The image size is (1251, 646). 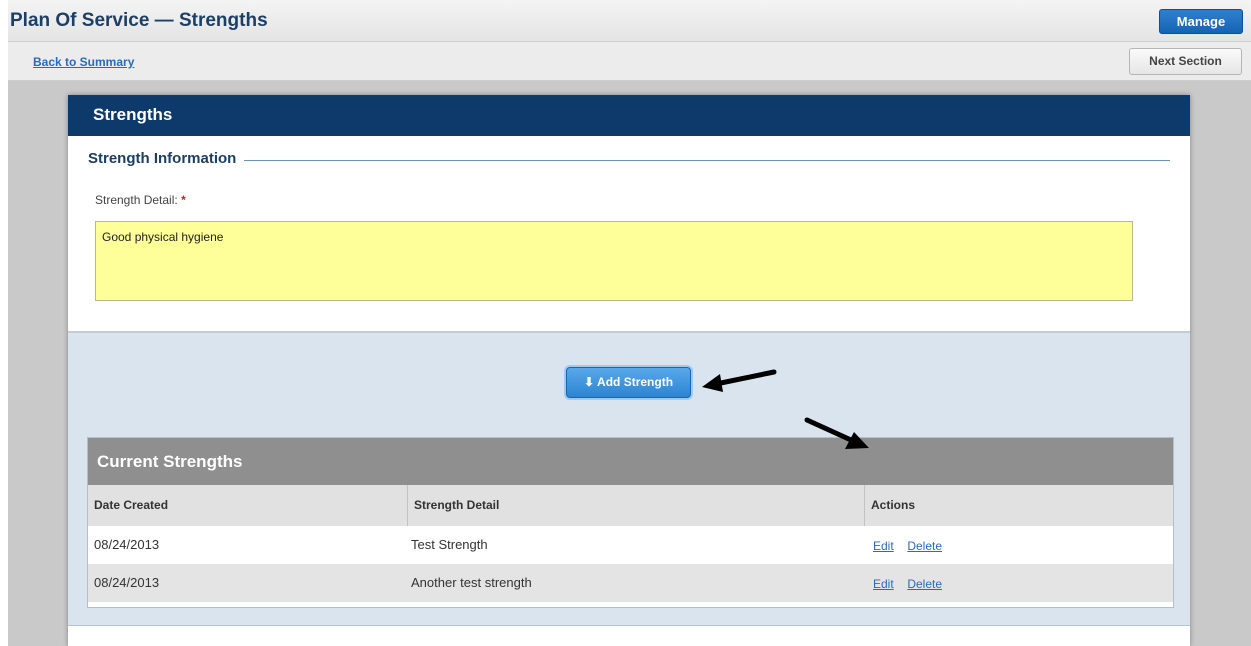 What do you see at coordinates (630, 545) in the screenshot?
I see `table-row: 08/24/2013 Test Strength Edit Delete` at bounding box center [630, 545].